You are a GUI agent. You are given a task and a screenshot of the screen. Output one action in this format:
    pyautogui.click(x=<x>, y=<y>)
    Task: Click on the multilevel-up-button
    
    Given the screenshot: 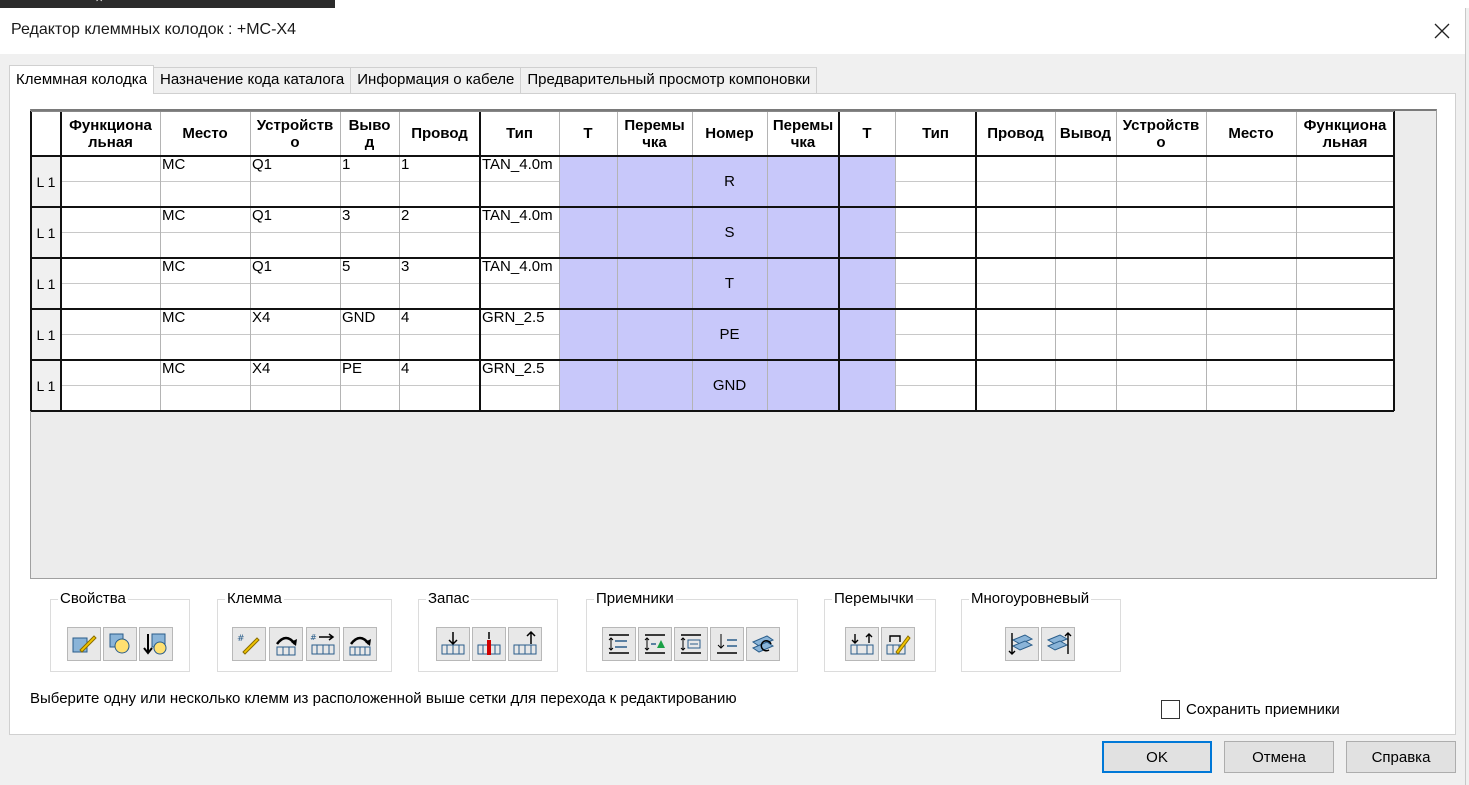 What is the action you would take?
    pyautogui.click(x=1058, y=644)
    